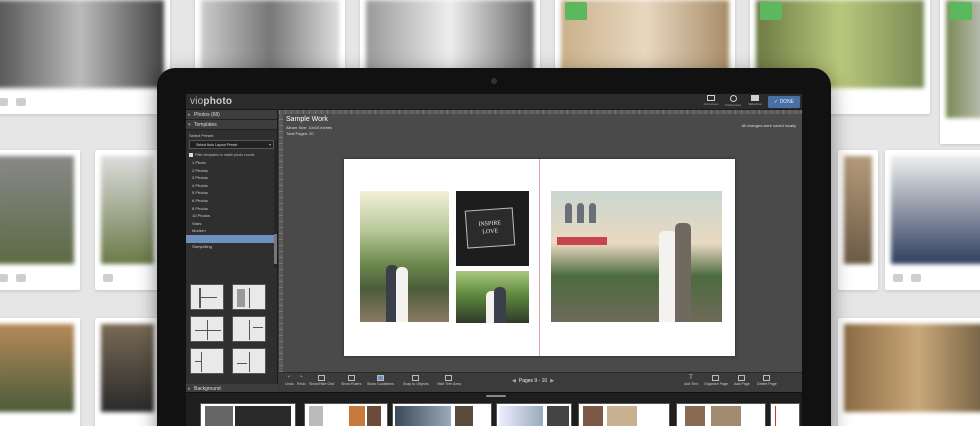  Describe the element at coordinates (307, 119) in the screenshot. I see `project-title: Sample Work` at that location.